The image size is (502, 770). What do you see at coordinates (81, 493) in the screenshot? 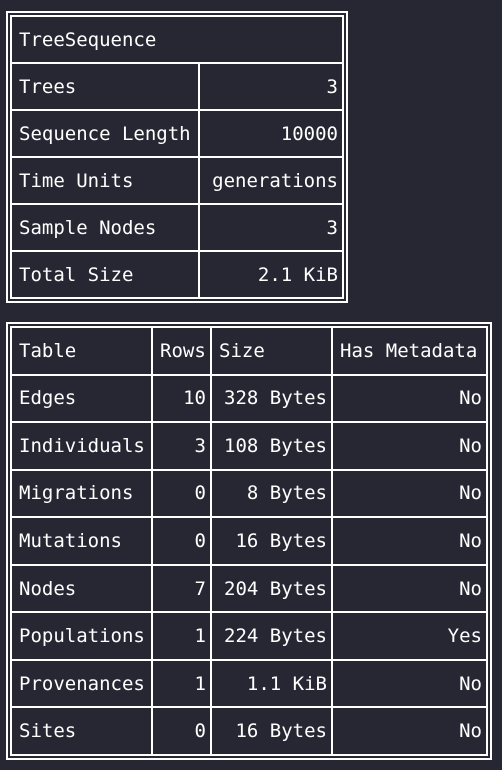
I see `table-name-cell: Migrations` at bounding box center [81, 493].